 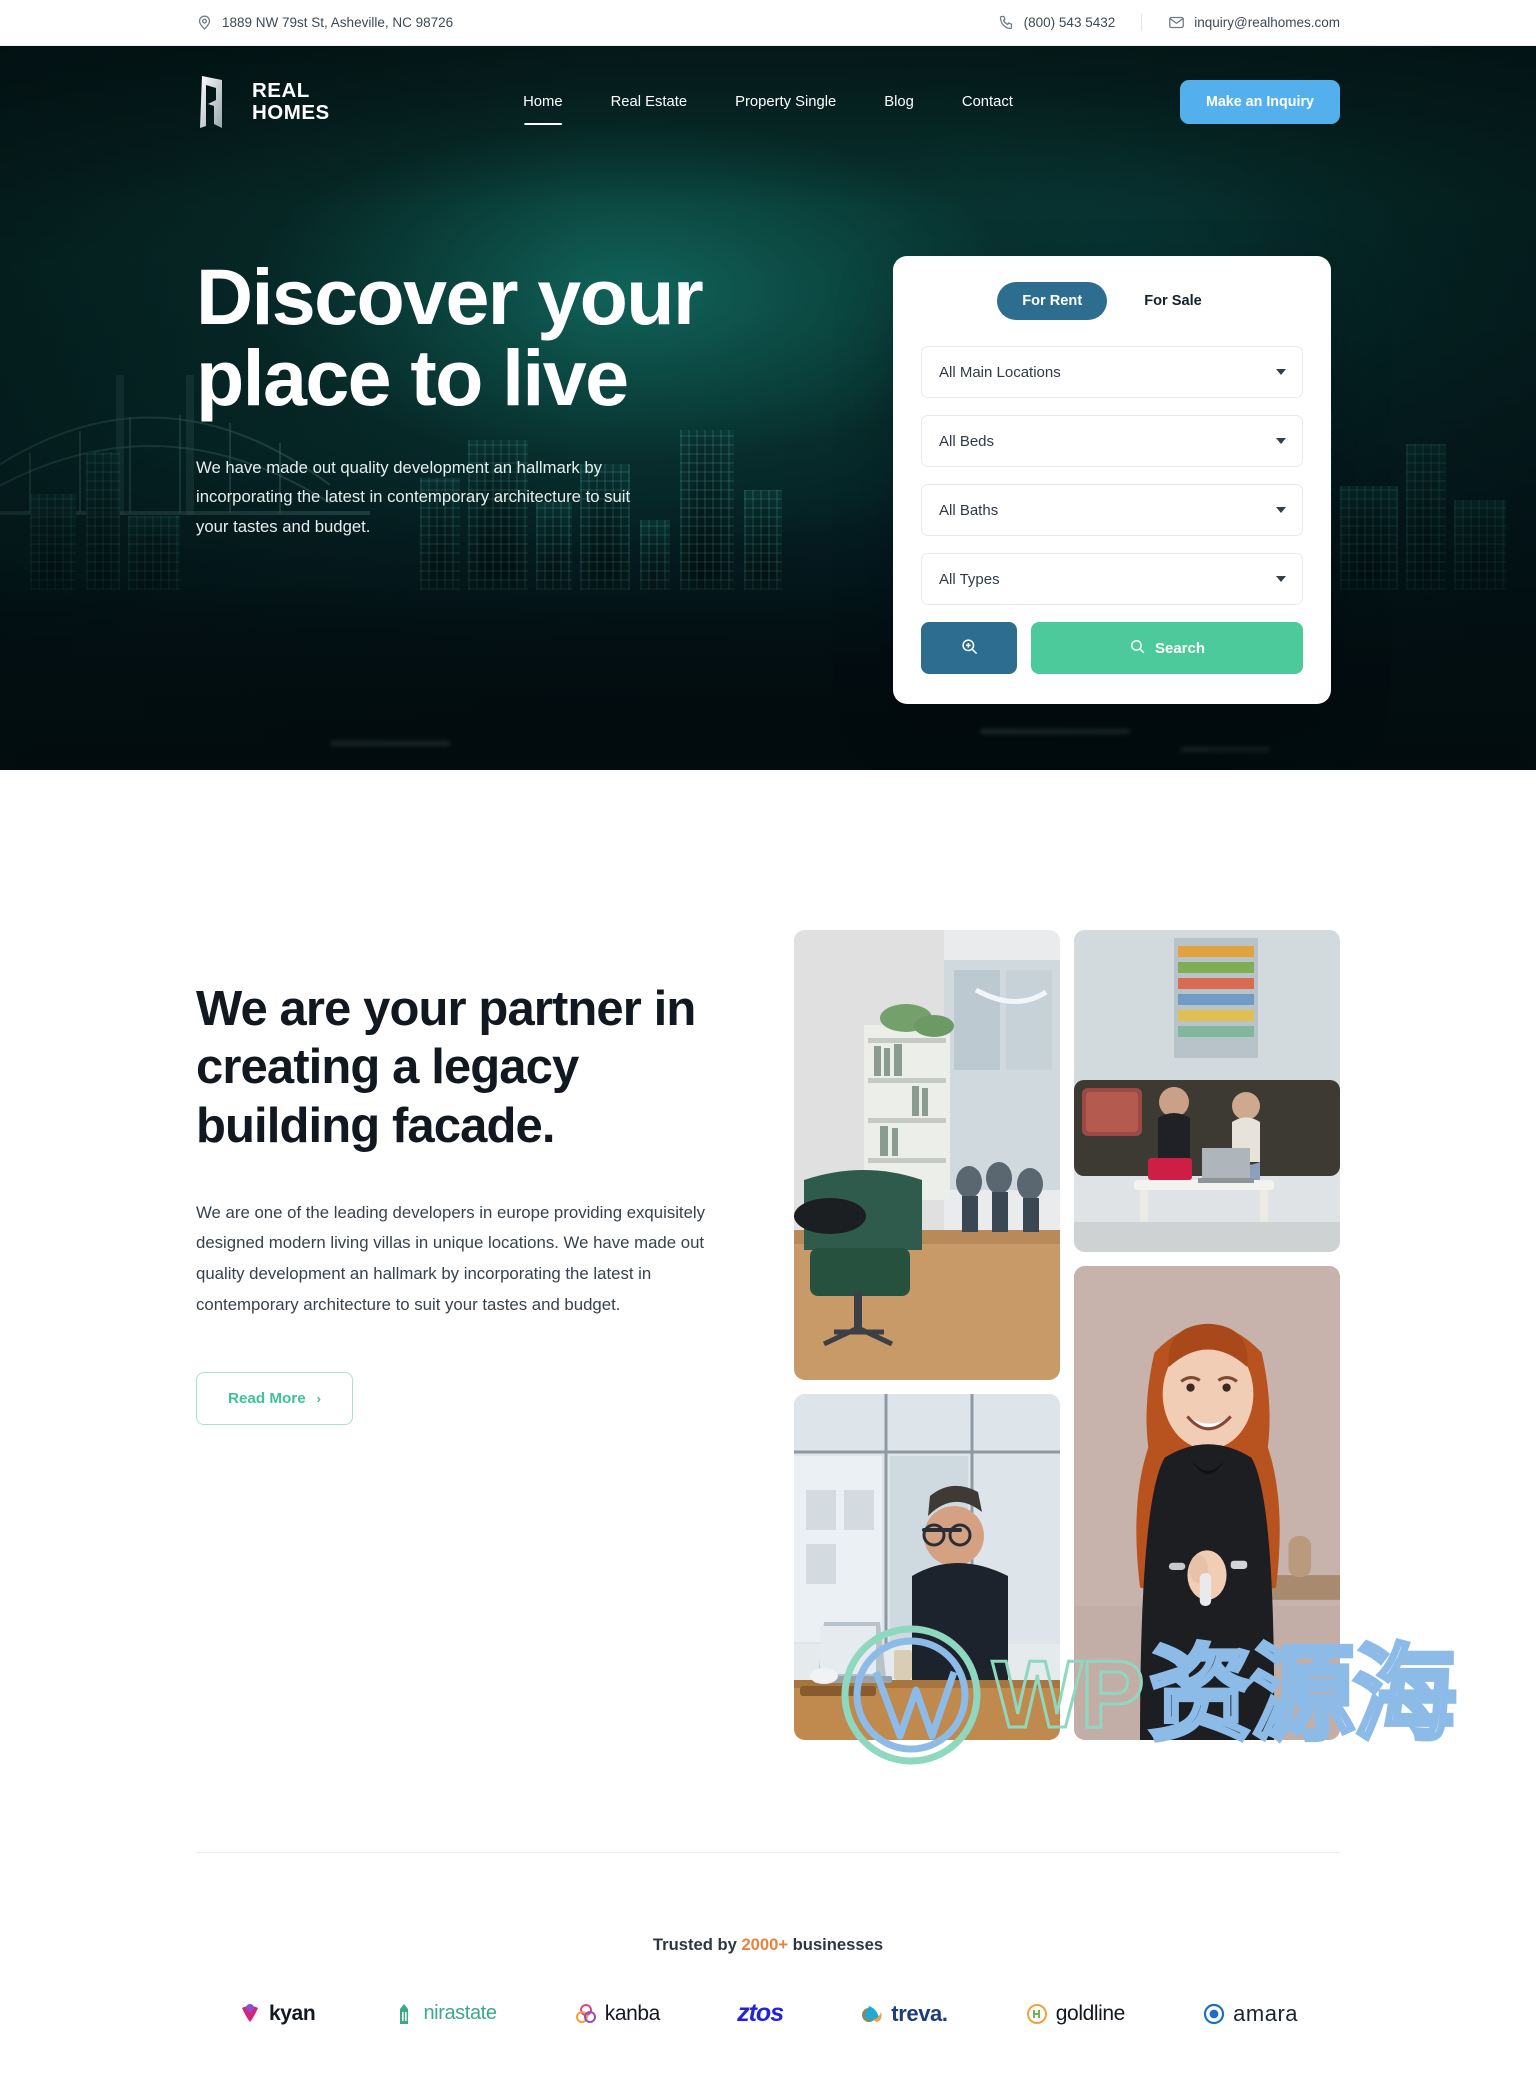 I want to click on nav-link-home: Home, so click(x=542, y=102).